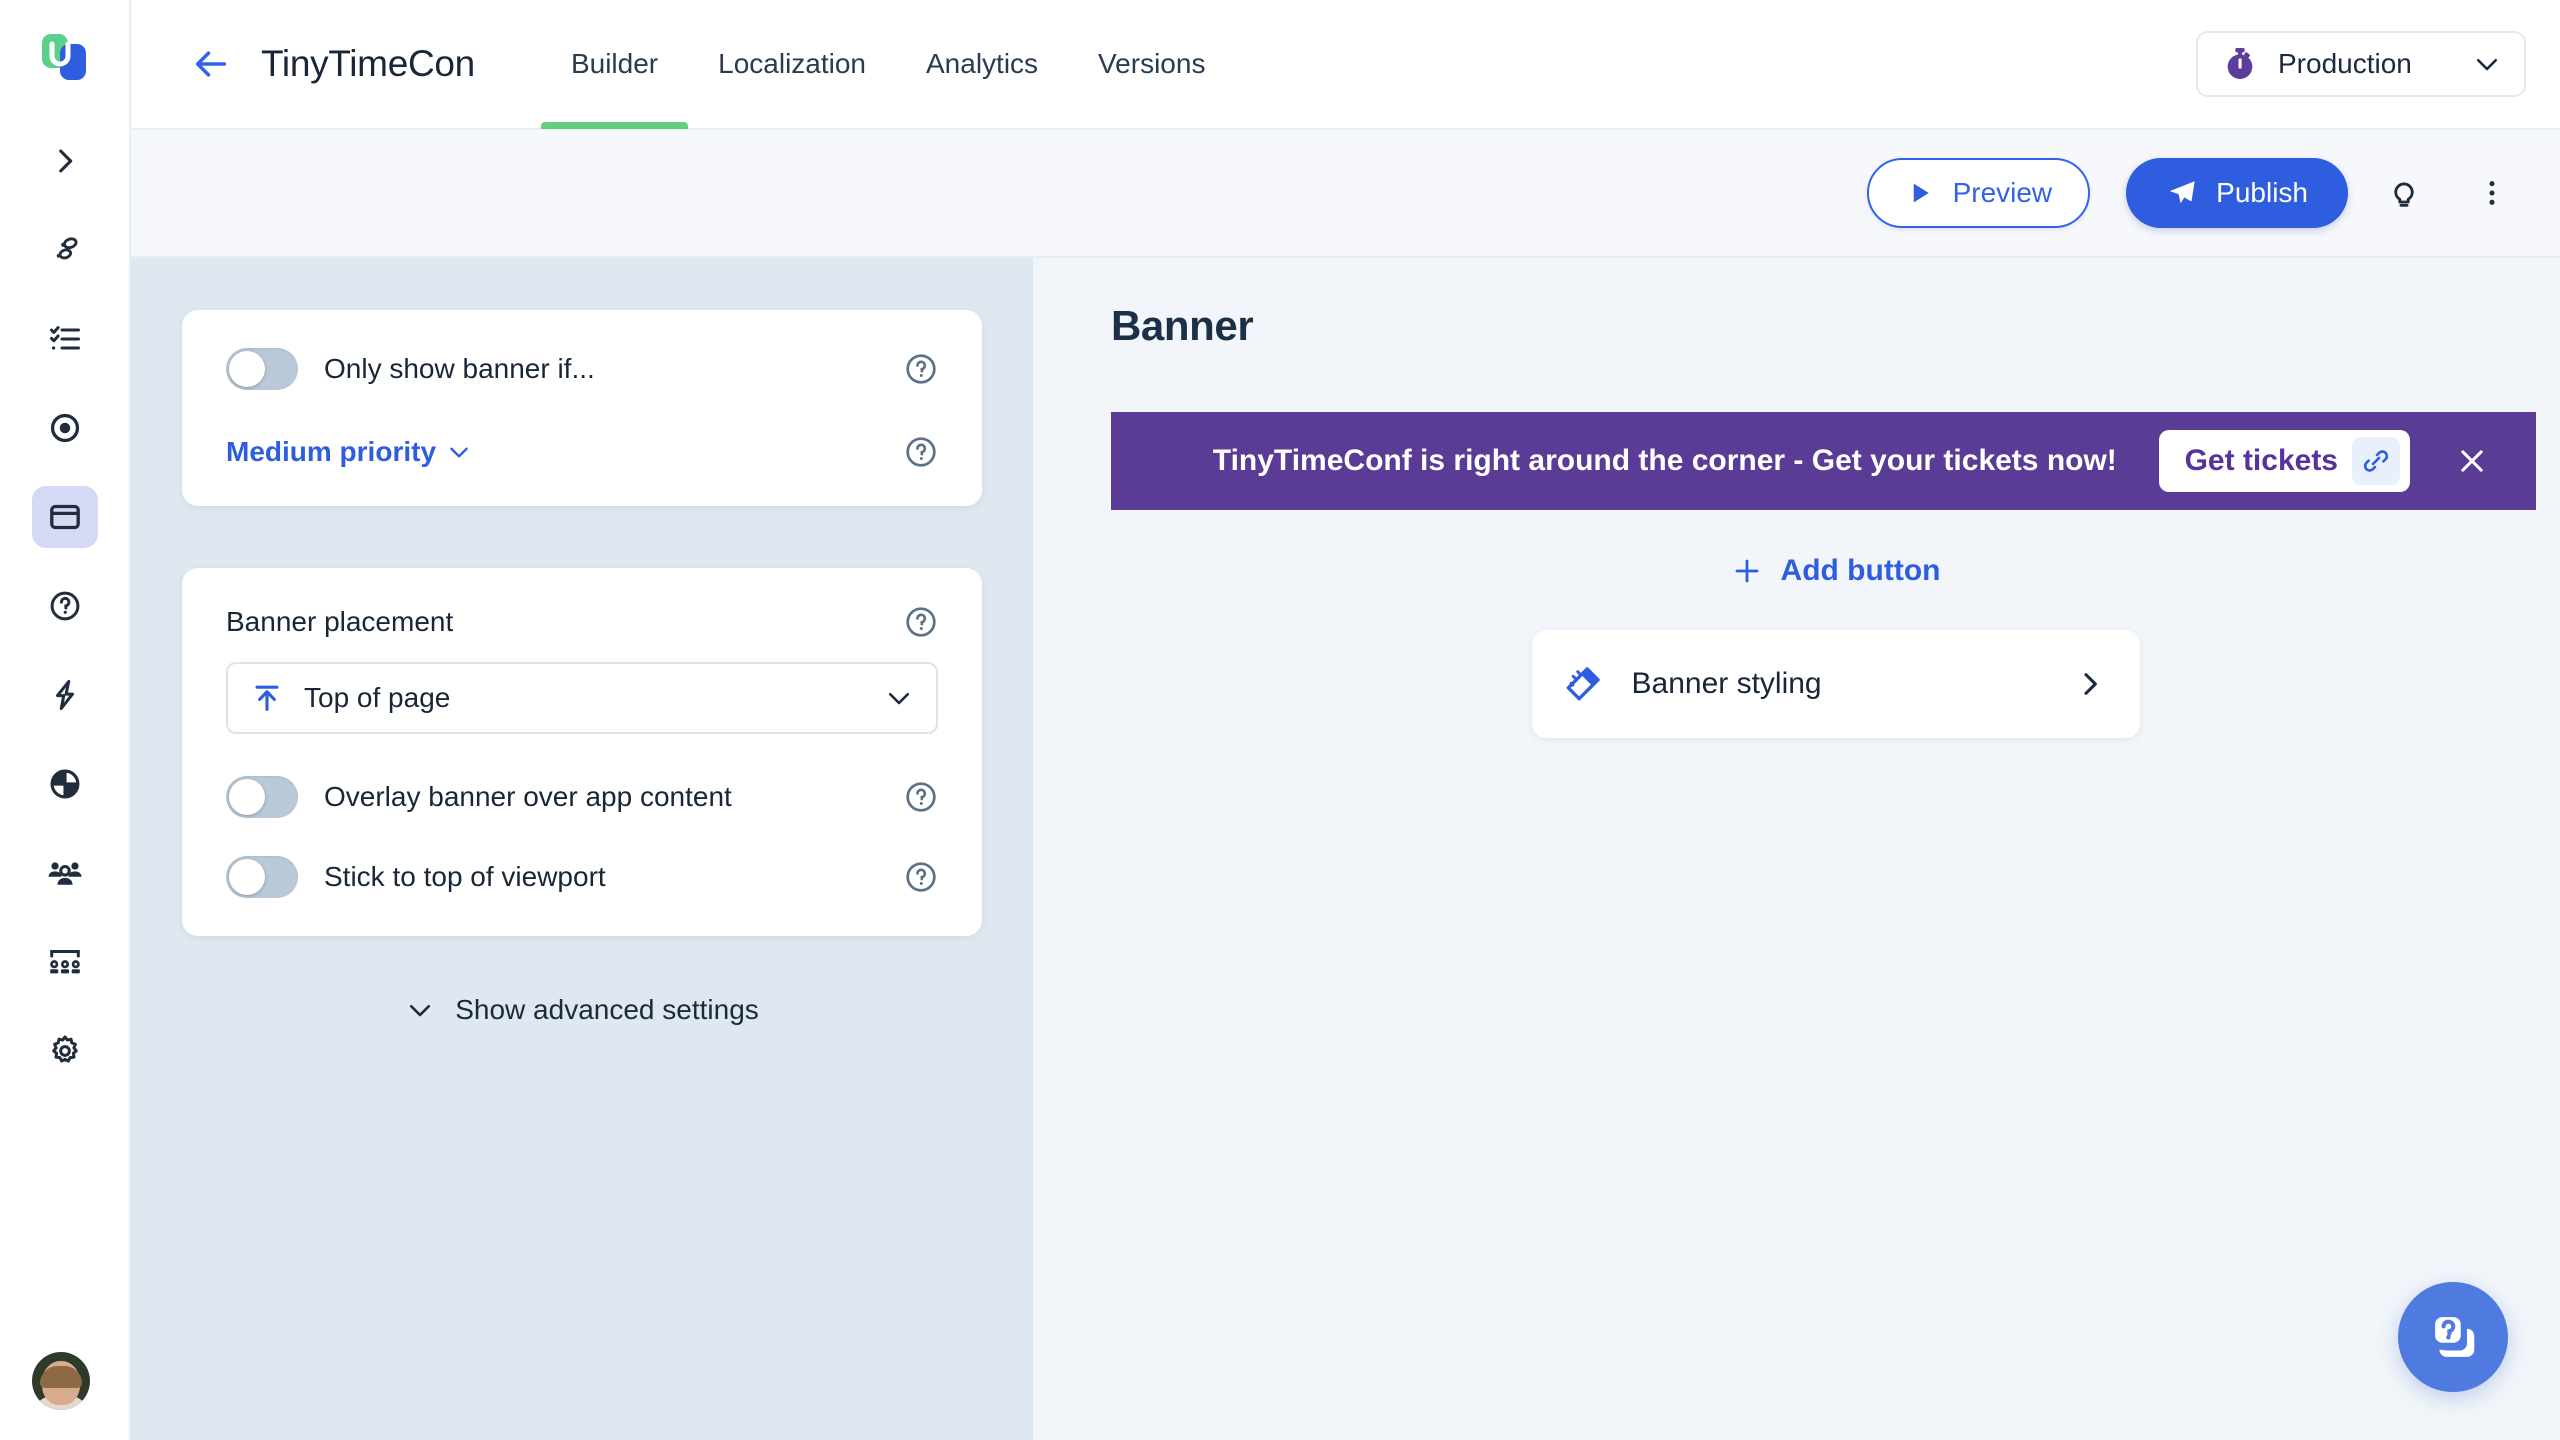 The height and width of the screenshot is (1440, 2560). I want to click on more-options-button, so click(2492, 193).